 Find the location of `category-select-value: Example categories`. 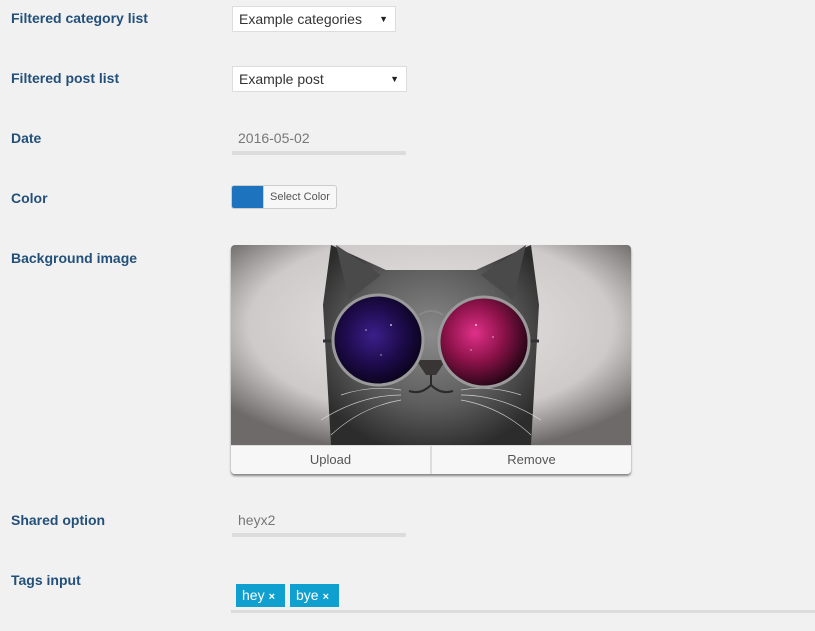

category-select-value: Example categories is located at coordinates (300, 19).